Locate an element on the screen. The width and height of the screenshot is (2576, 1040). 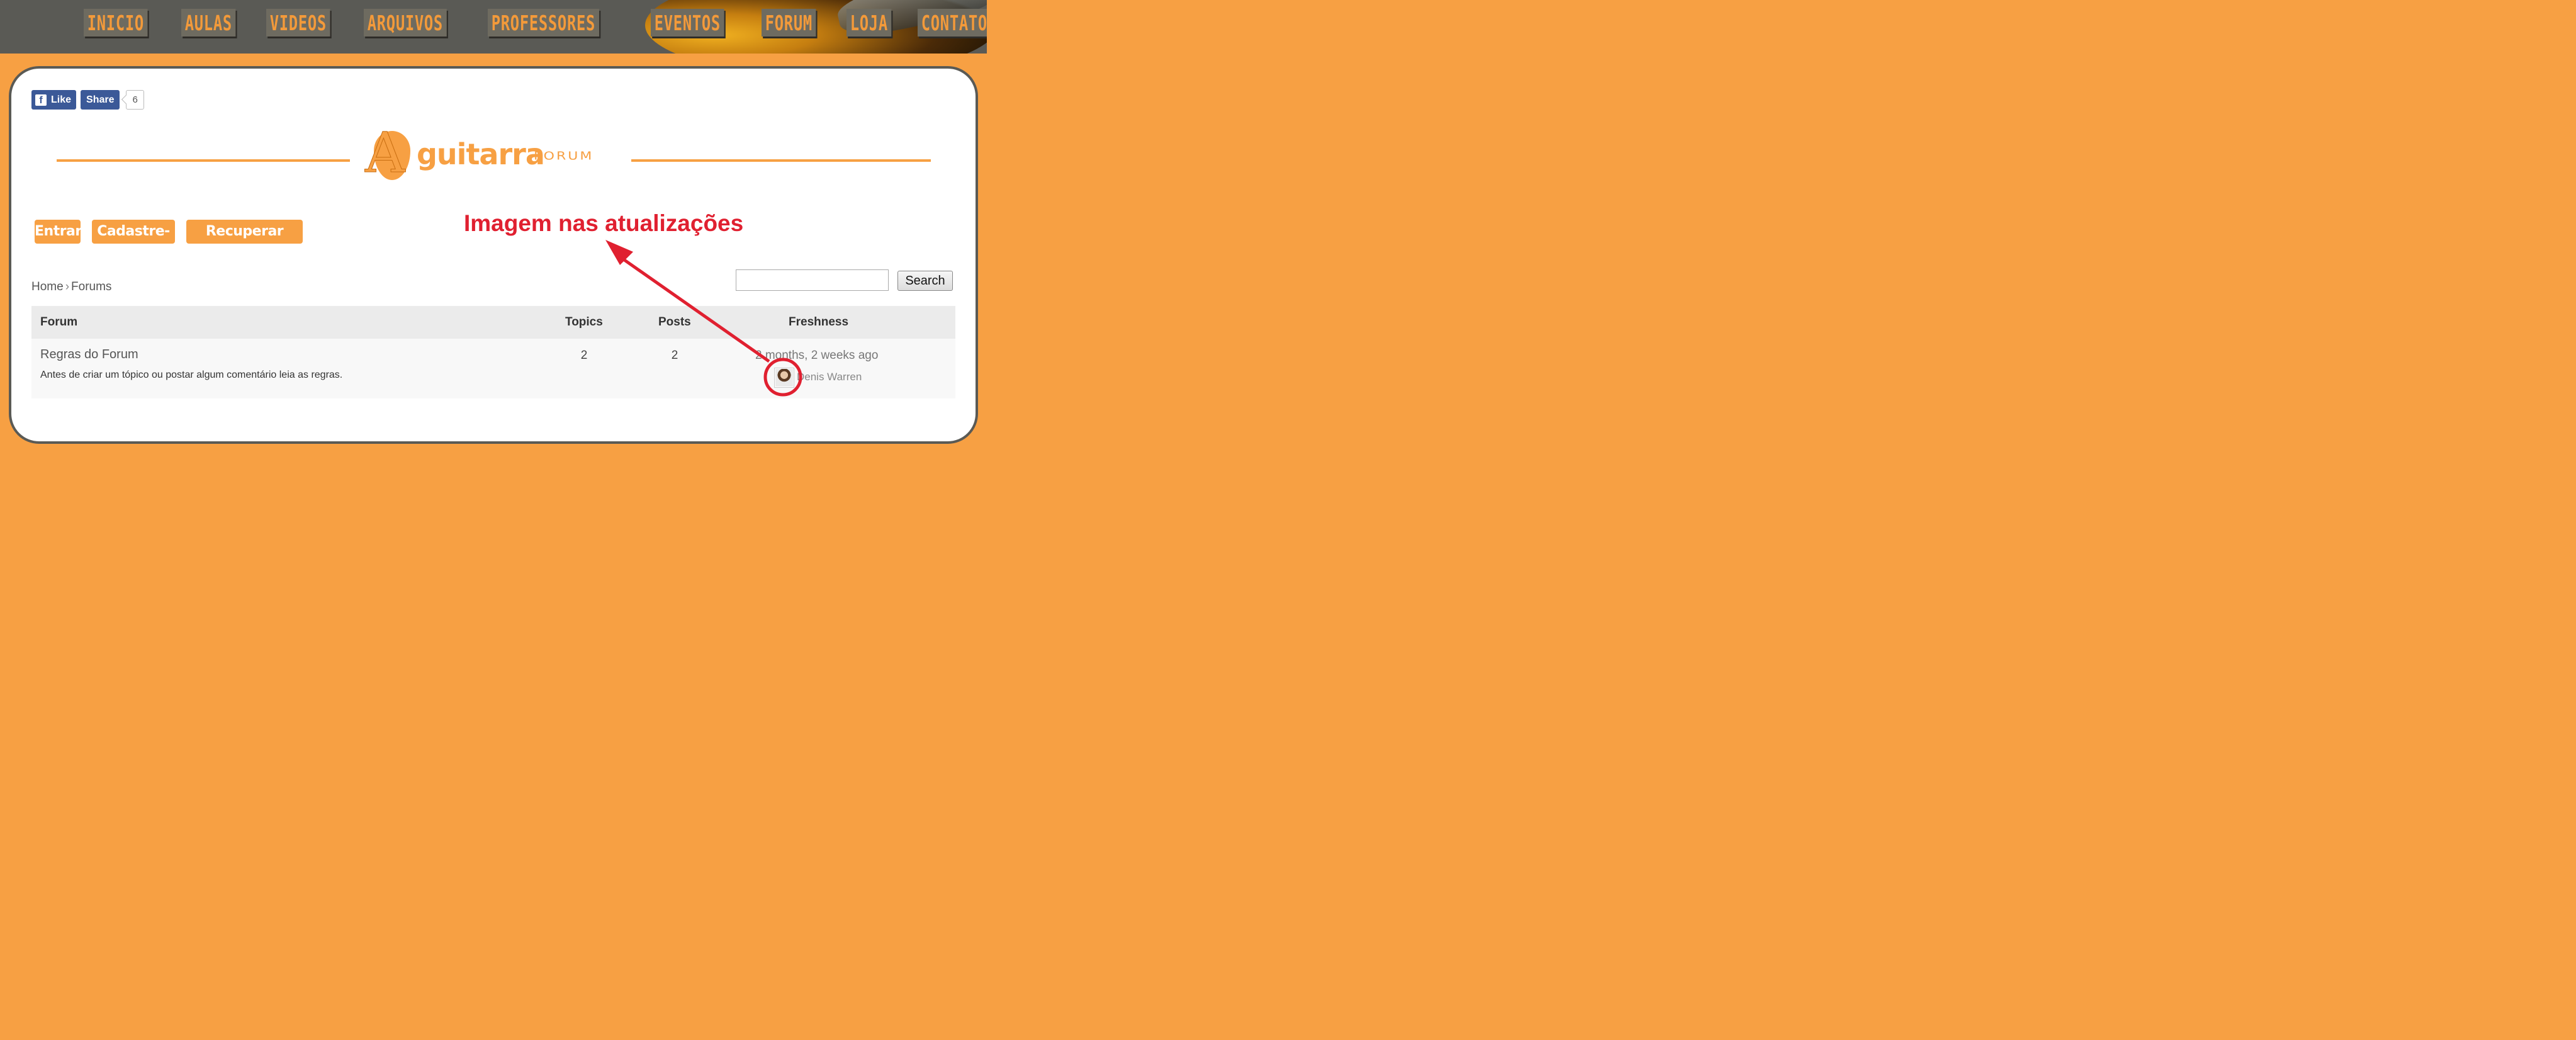
breadcrumb-home: Home is located at coordinates (47, 286).